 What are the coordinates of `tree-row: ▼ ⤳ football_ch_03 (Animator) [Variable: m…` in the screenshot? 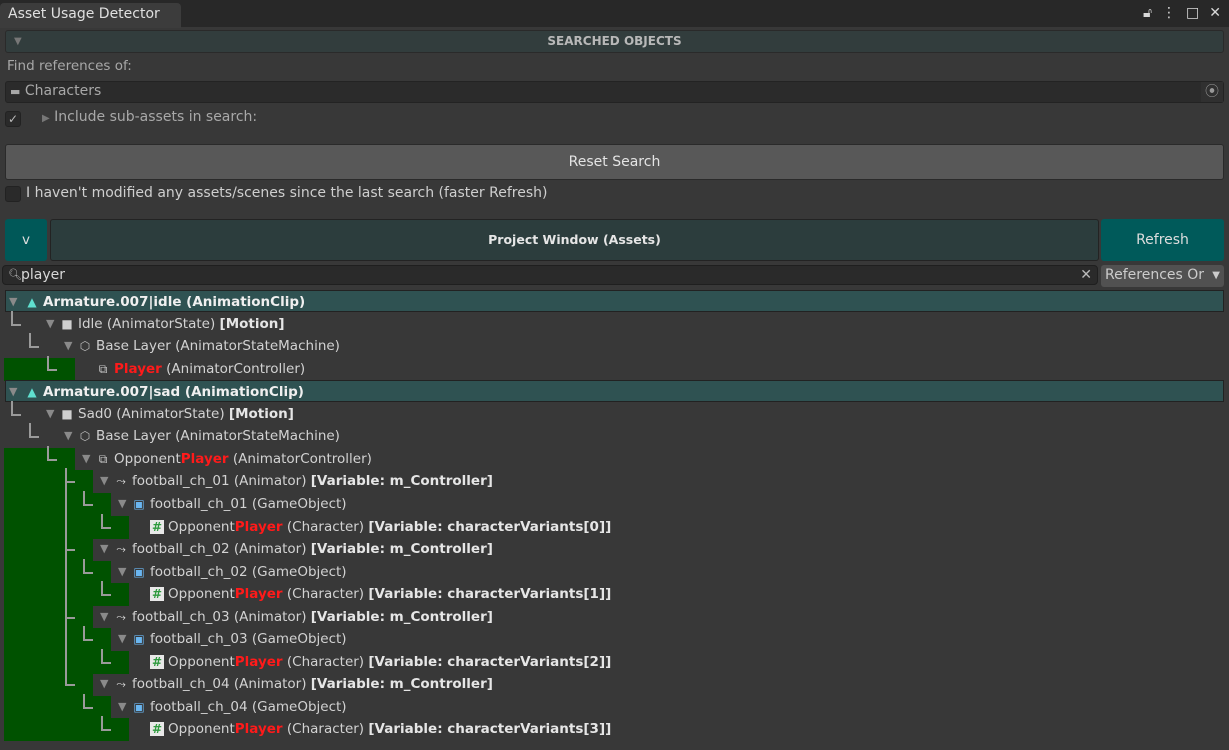 It's located at (614, 616).